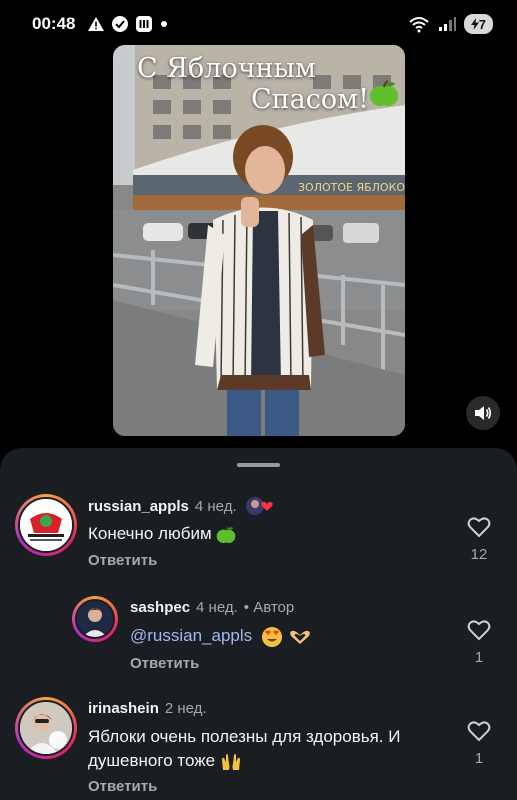 This screenshot has width=517, height=800. I want to click on sound-toggle-button, so click(483, 413).